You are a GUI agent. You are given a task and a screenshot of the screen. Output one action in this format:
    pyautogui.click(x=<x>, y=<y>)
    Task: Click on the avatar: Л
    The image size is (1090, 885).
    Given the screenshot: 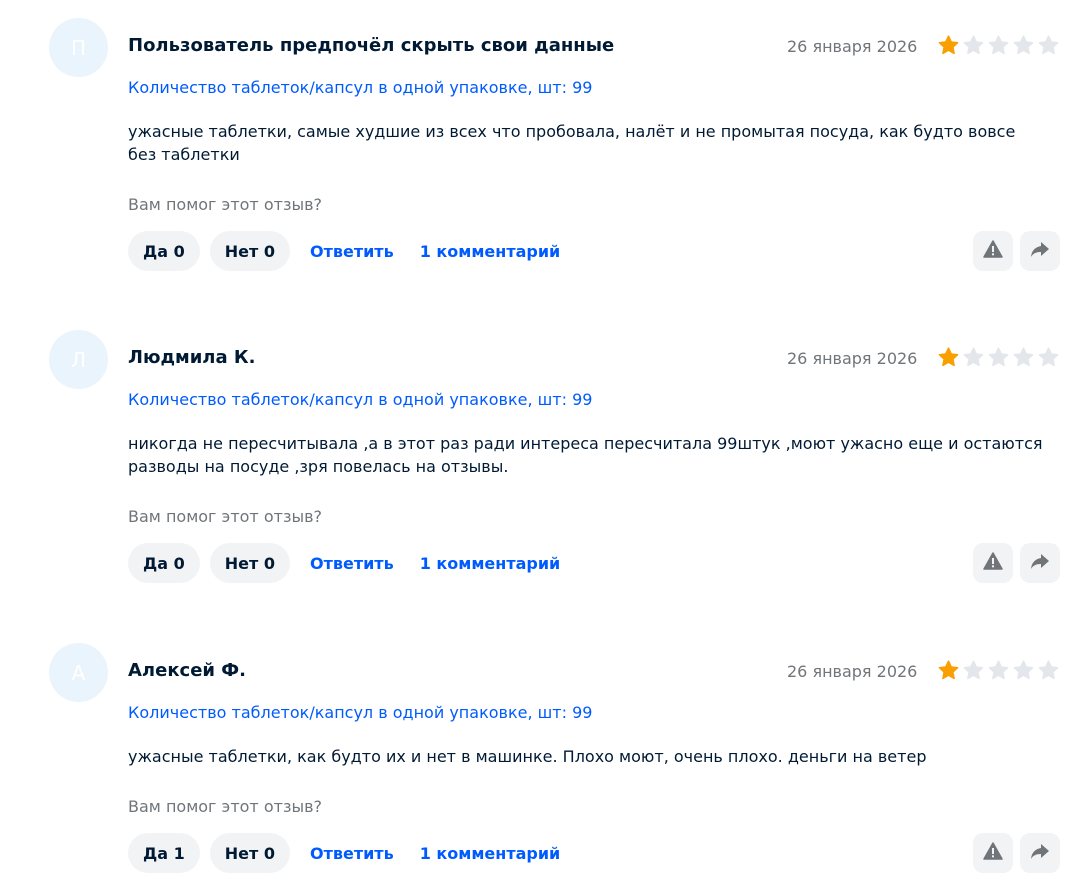 What is the action you would take?
    pyautogui.click(x=78, y=359)
    